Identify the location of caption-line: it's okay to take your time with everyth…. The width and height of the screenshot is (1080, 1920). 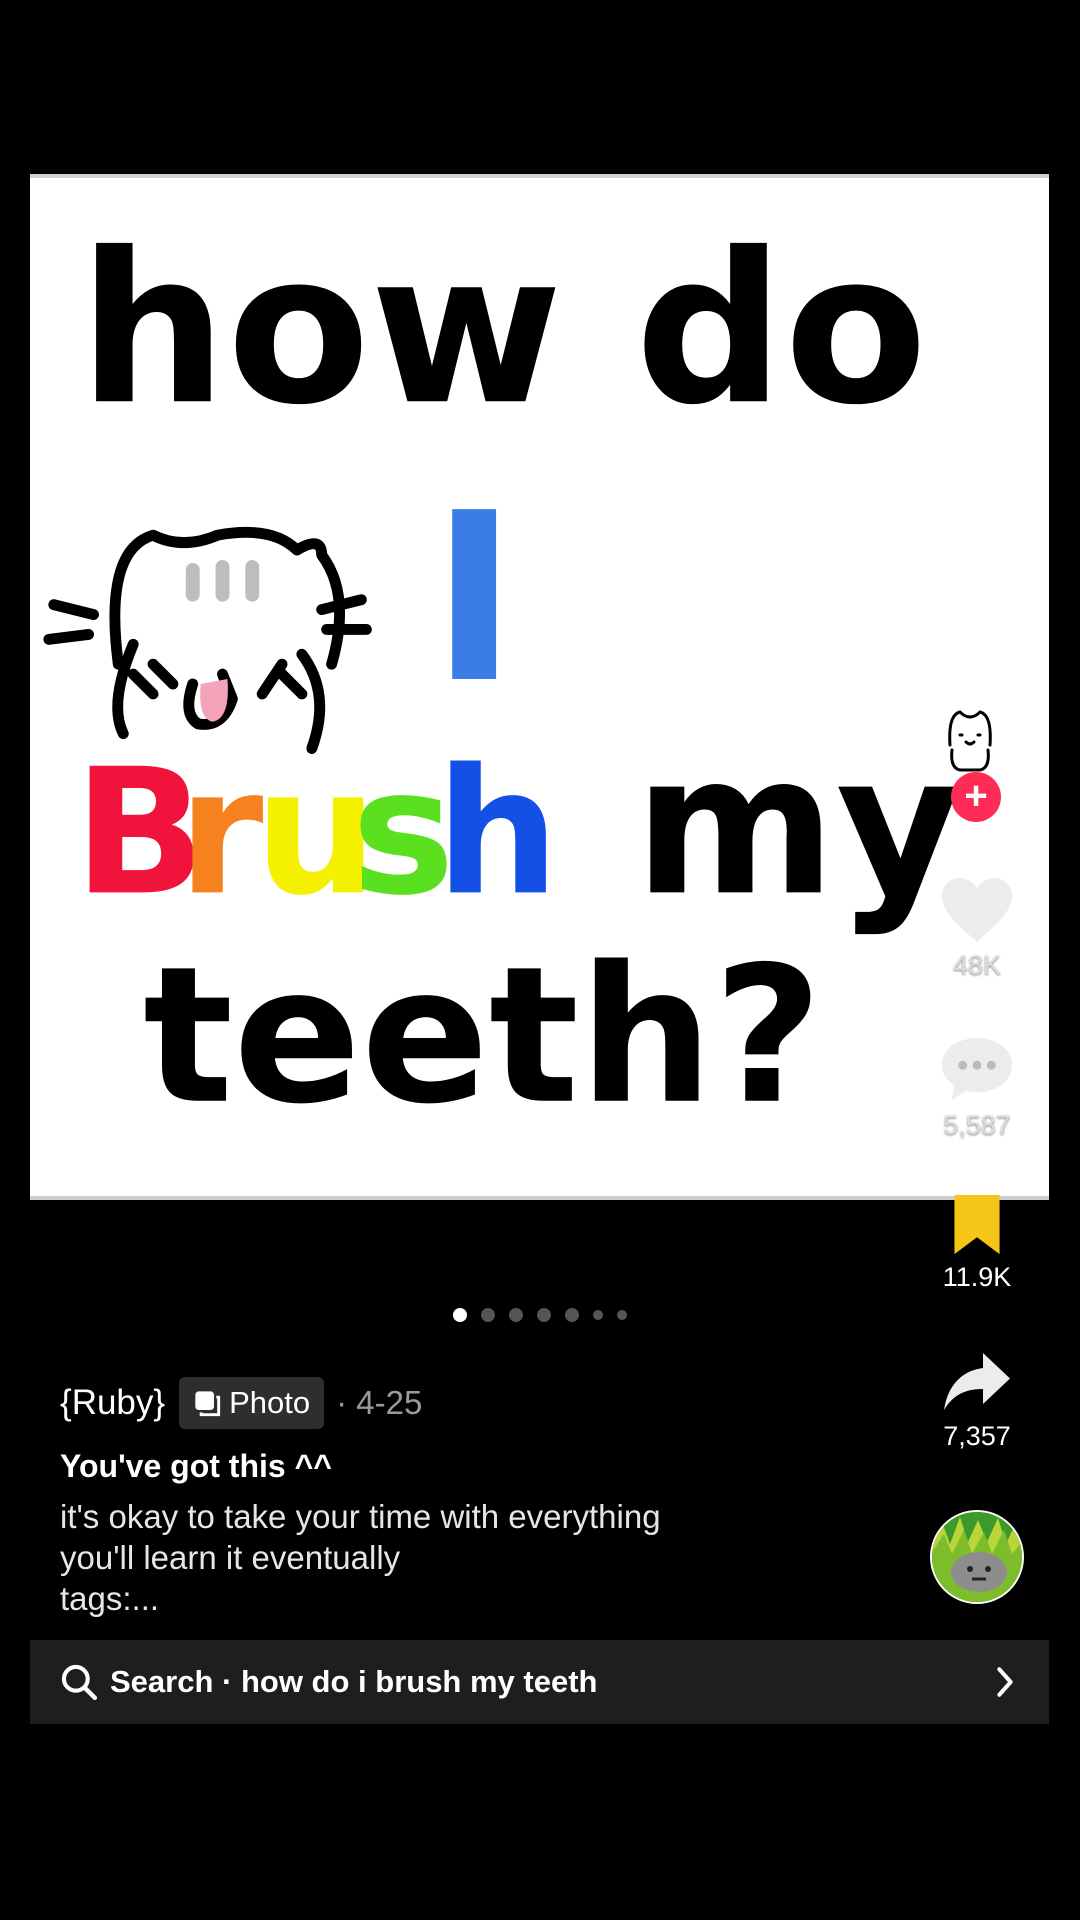
(360, 1516).